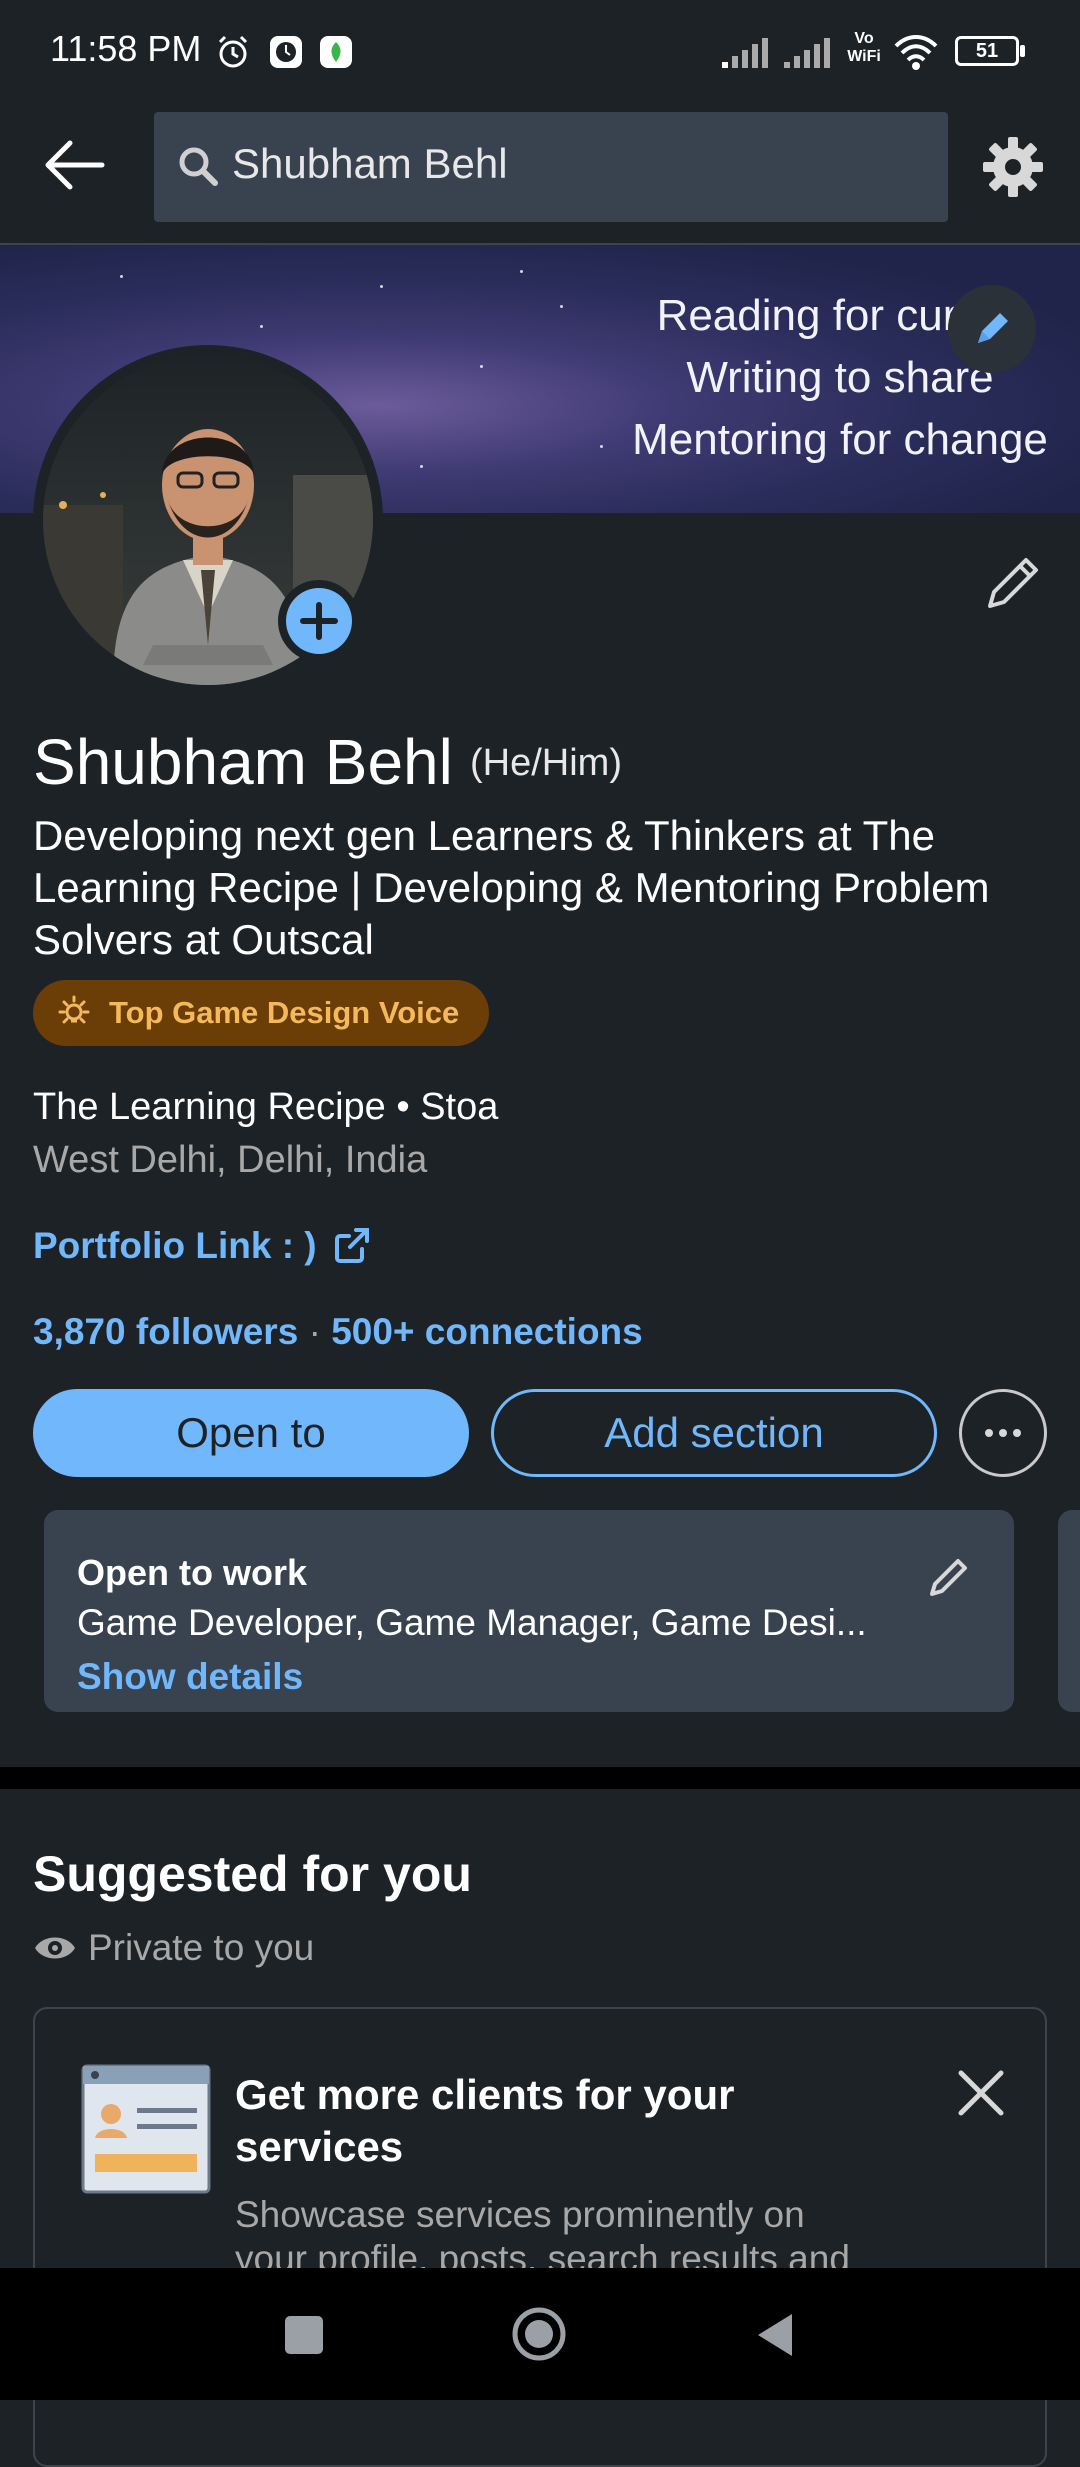  Describe the element at coordinates (1069, 1611) in the screenshot. I see `next-card-peek` at that location.